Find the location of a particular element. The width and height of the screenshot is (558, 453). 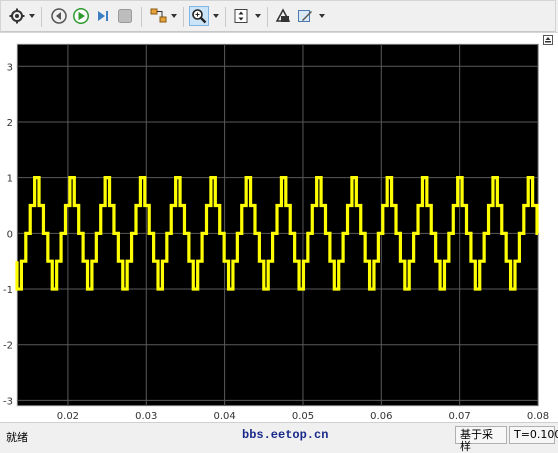

x-tick-label: 0.02 is located at coordinates (68, 416).